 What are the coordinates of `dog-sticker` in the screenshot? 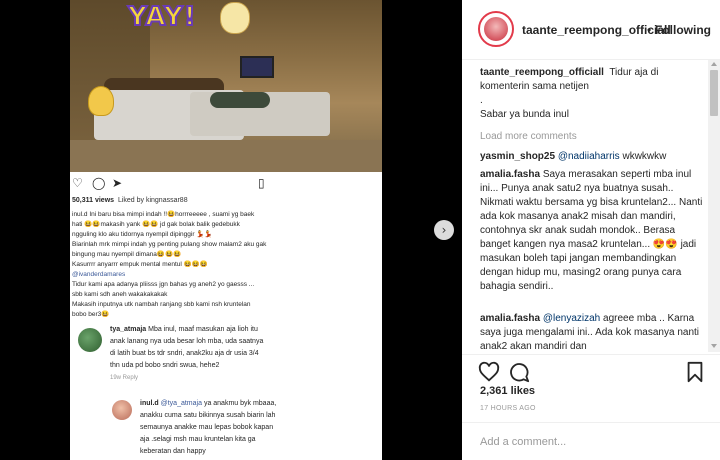 It's located at (235, 18).